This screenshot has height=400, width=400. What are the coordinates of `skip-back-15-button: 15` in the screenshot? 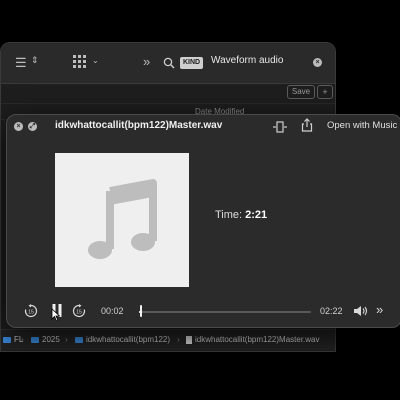 It's located at (31, 313).